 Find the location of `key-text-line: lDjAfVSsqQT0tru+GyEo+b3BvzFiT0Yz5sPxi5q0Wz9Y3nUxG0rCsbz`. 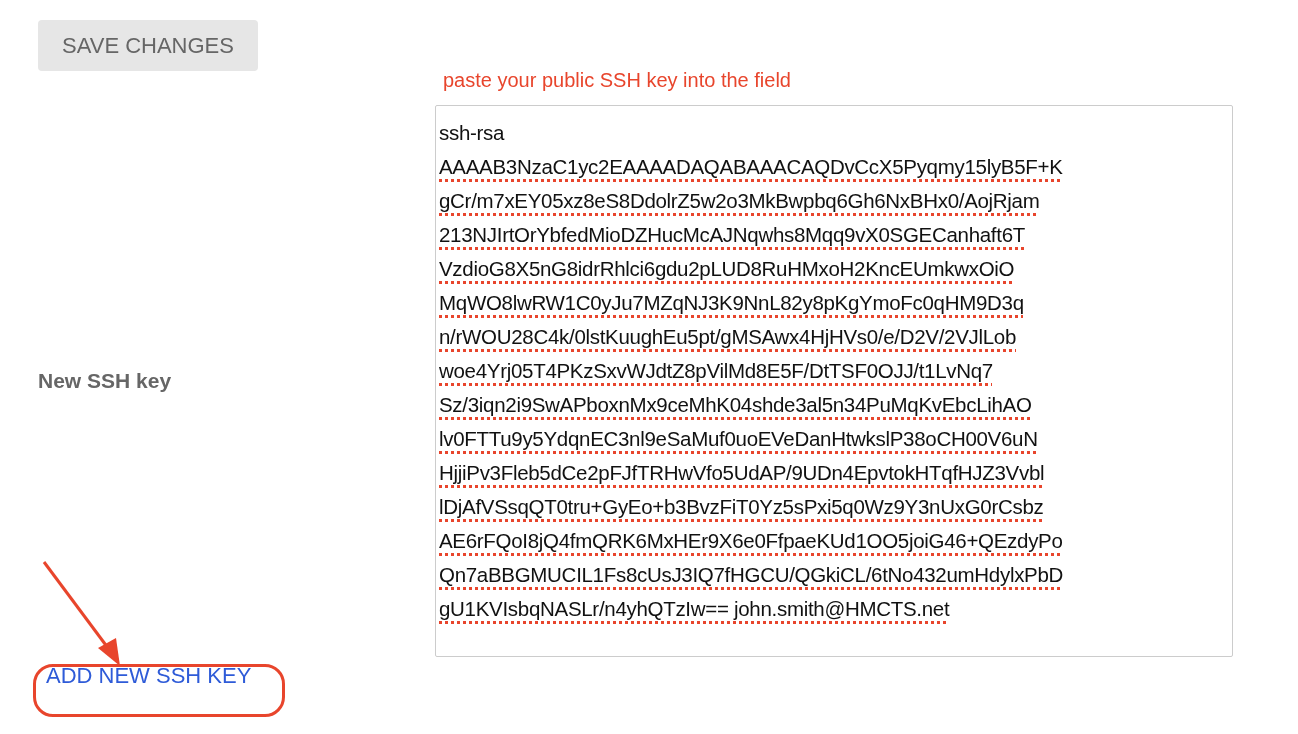

key-text-line: lDjAfVSsqQT0tru+GyEo+b3BvzFiT0Yz5sPxi5q0Wz9Y3nUxG0rCsbz is located at coordinates (741, 507).